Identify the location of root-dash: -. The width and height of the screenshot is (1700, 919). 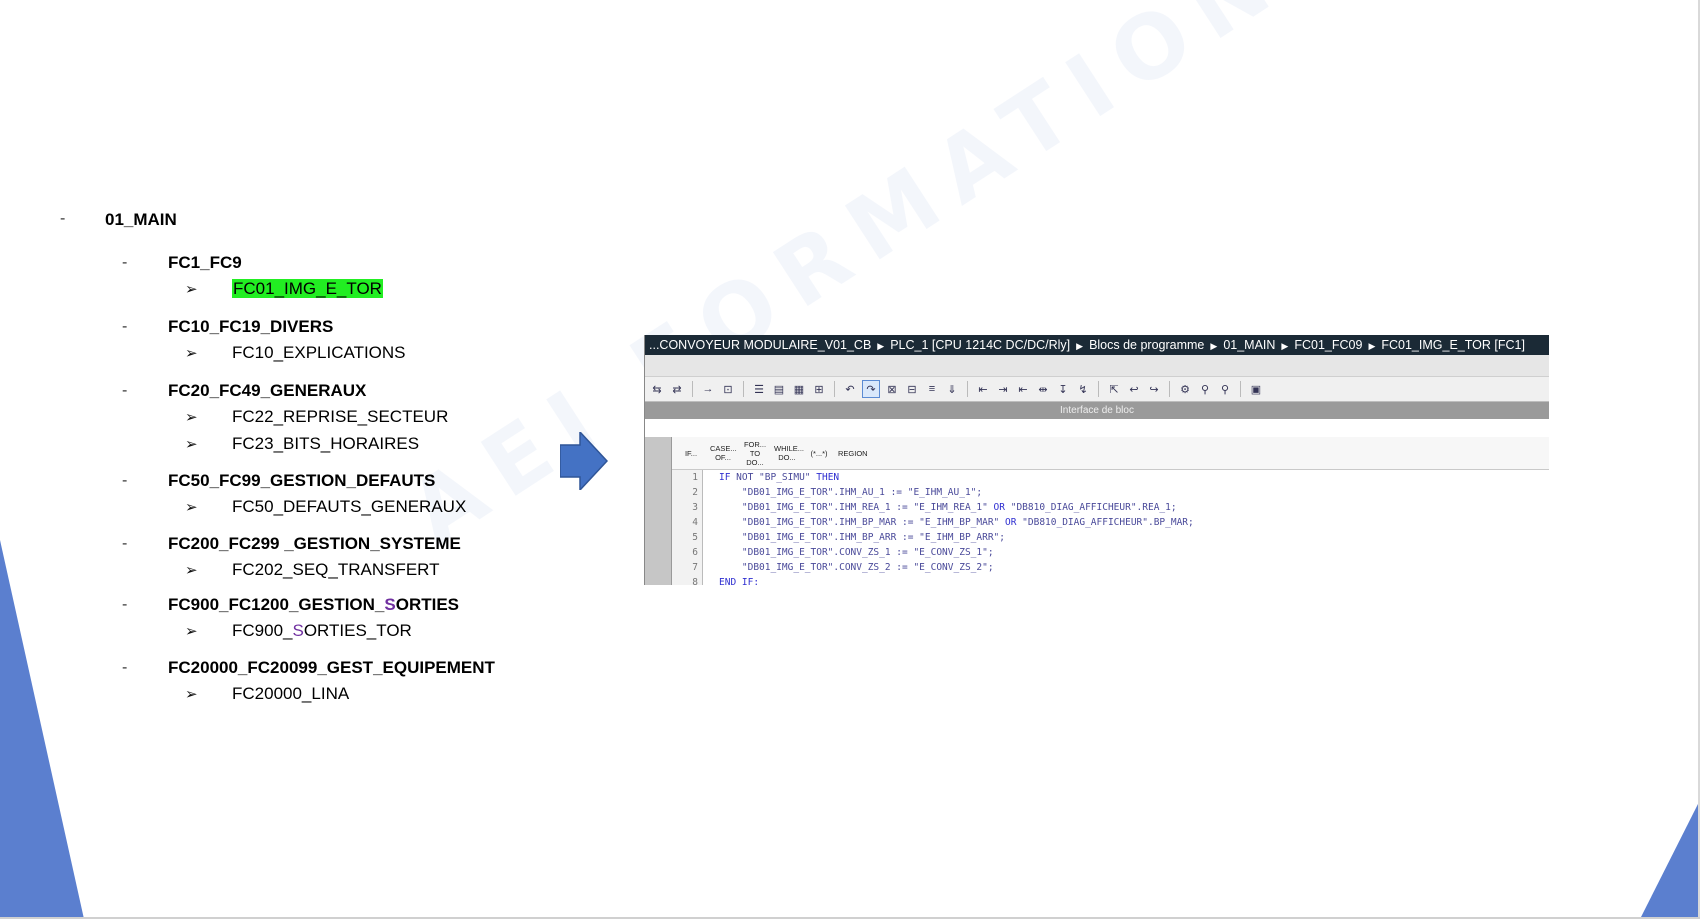
(63, 218).